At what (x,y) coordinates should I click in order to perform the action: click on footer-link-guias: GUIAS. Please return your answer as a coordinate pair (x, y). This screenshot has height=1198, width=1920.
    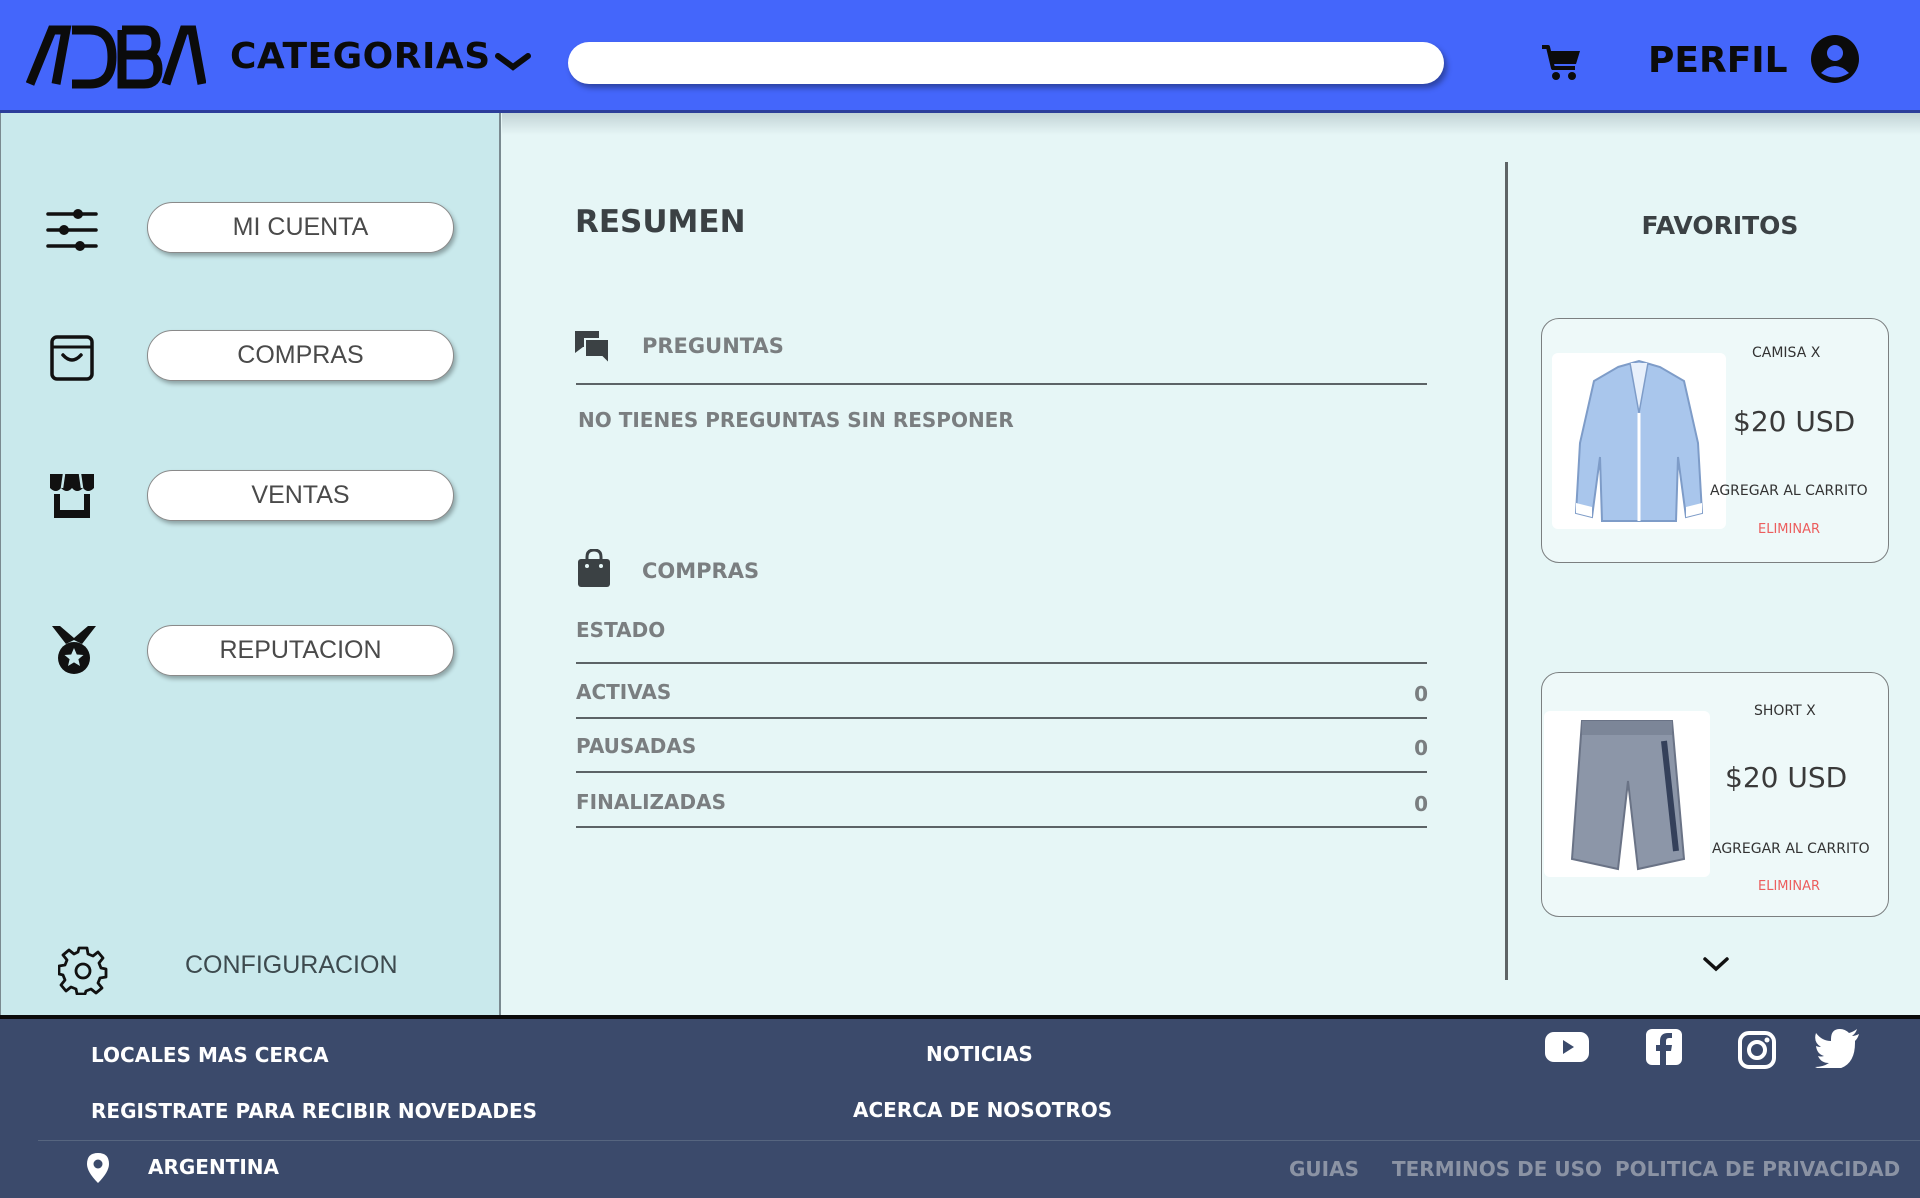
    Looking at the image, I should click on (1324, 1169).